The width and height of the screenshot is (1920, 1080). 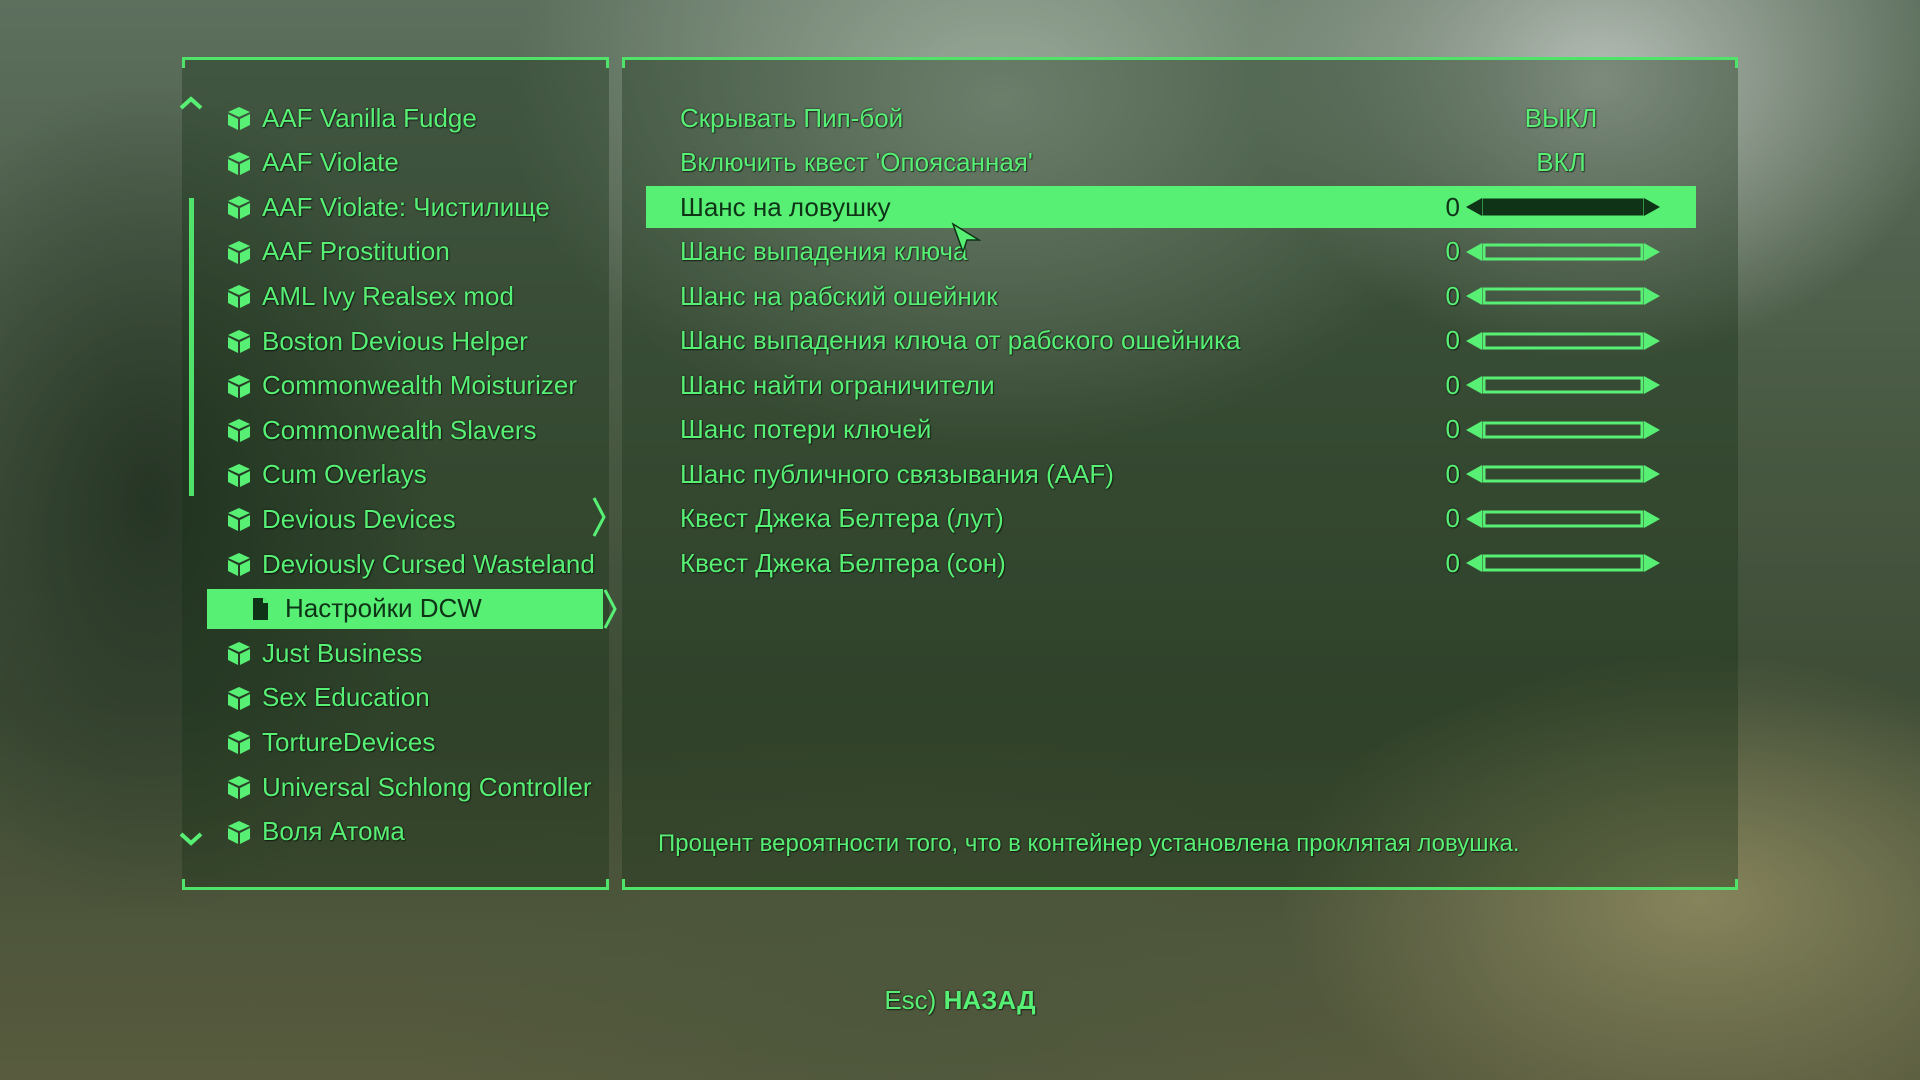 I want to click on mod-list-item: Universal Schlong Controller, so click(x=408, y=787).